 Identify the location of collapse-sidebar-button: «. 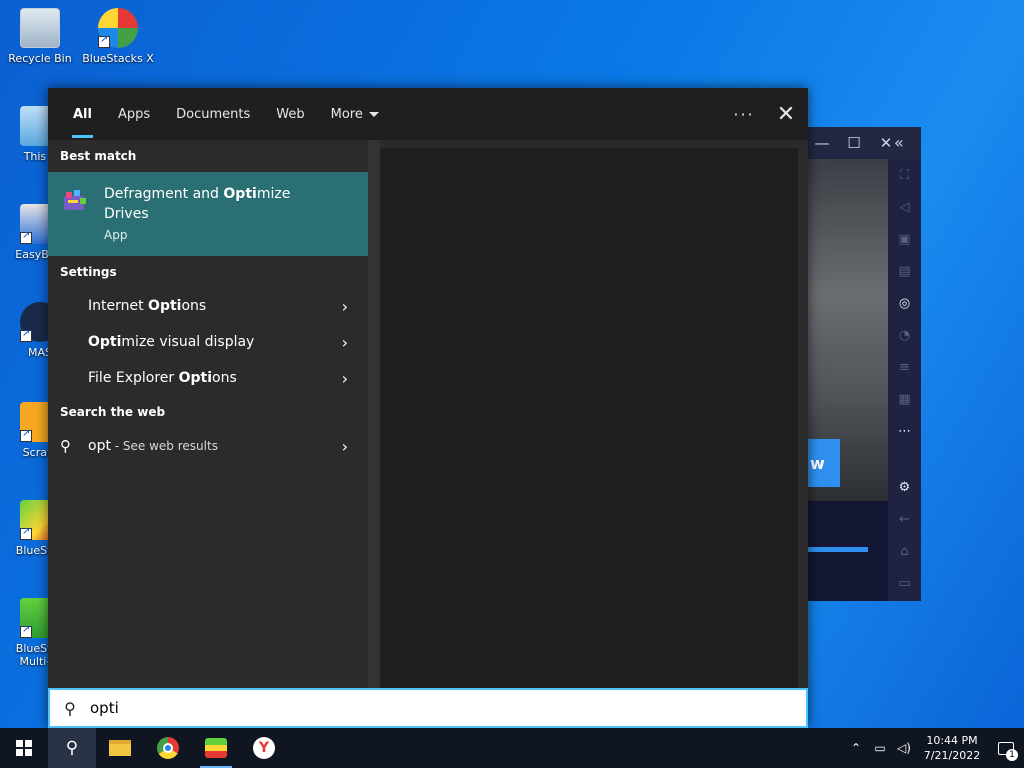
(899, 142).